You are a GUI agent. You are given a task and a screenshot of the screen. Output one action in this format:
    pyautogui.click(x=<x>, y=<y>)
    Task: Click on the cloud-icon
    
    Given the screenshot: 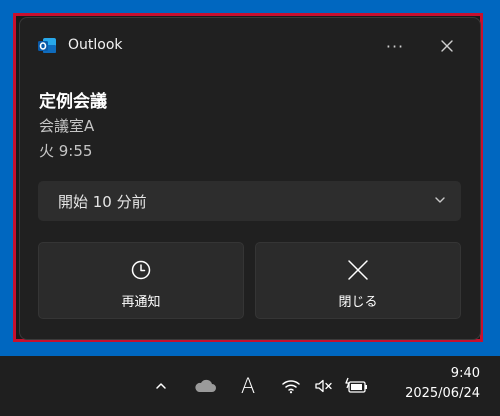 What is the action you would take?
    pyautogui.click(x=205, y=385)
    